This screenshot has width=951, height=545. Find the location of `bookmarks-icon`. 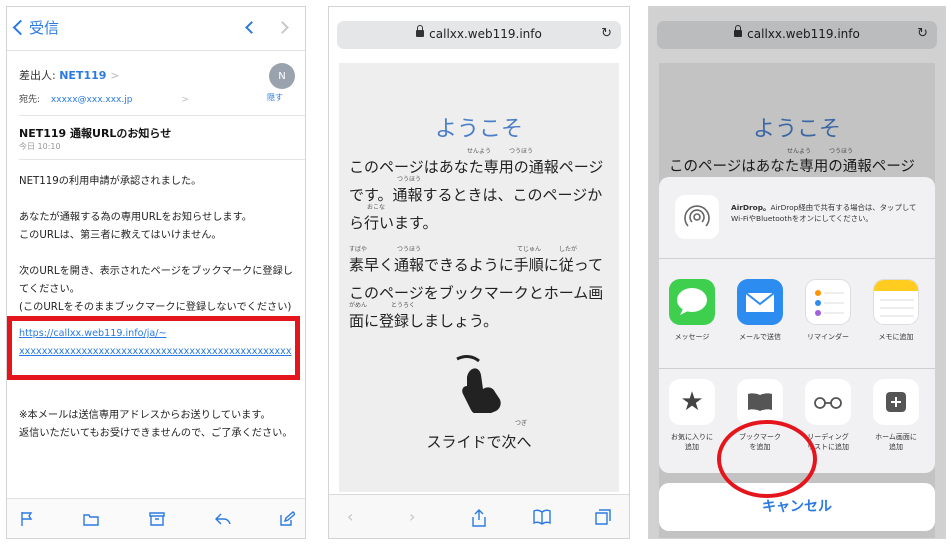

bookmarks-icon is located at coordinates (542, 517).